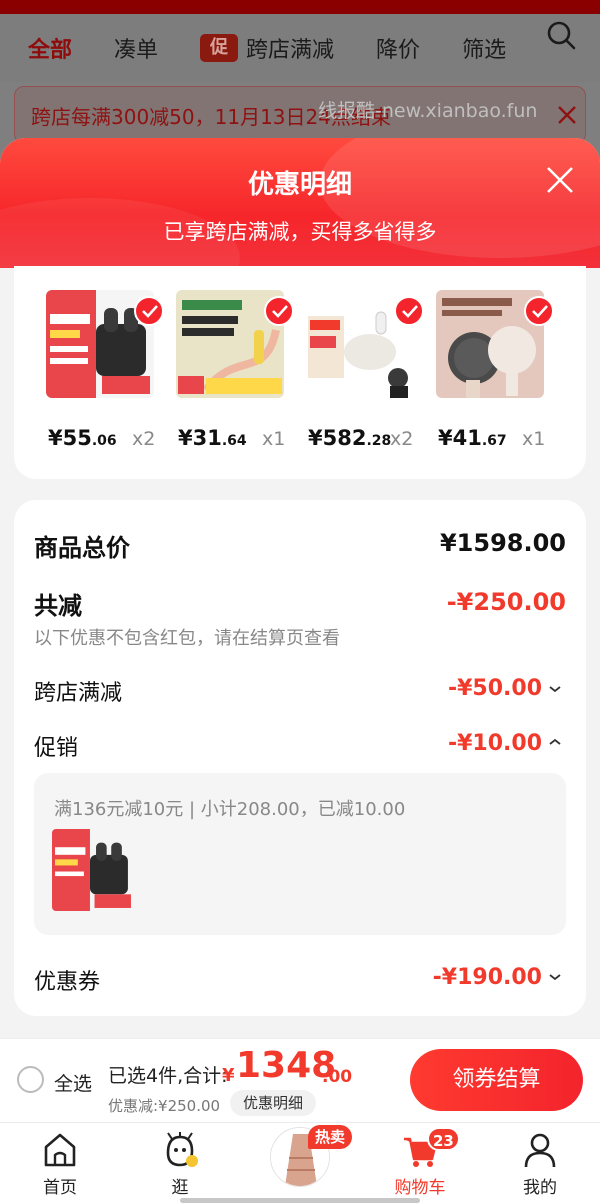  I want to click on product-price: ¥55.06, so click(82, 438).